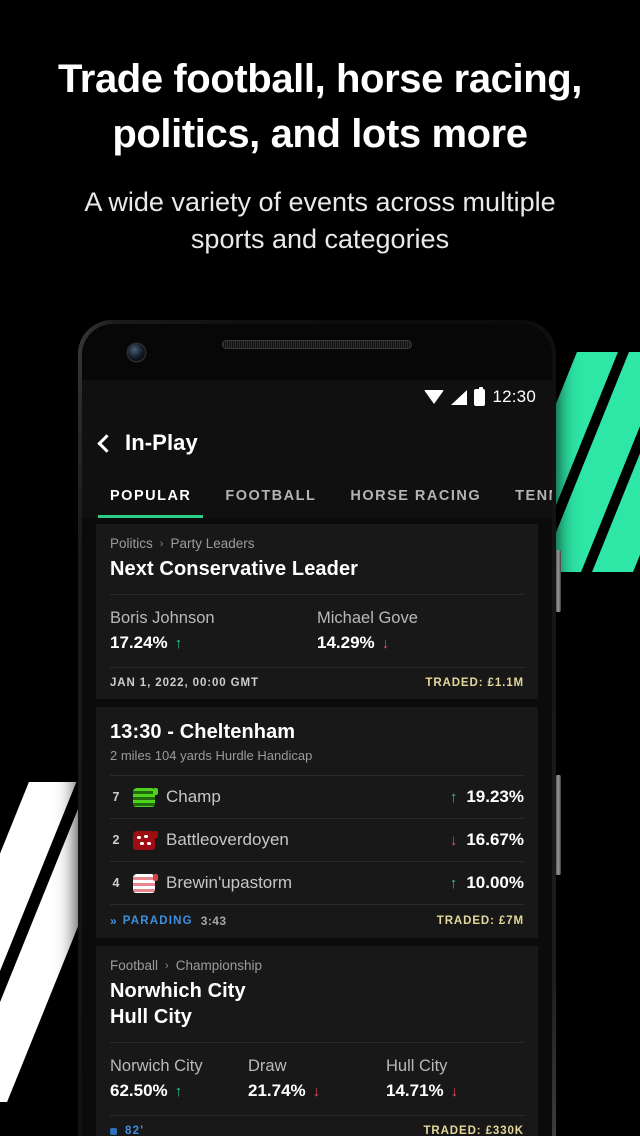 Image resolution: width=640 pixels, height=1136 pixels. What do you see at coordinates (157, 921) in the screenshot?
I see `race-status-label: PARADING` at bounding box center [157, 921].